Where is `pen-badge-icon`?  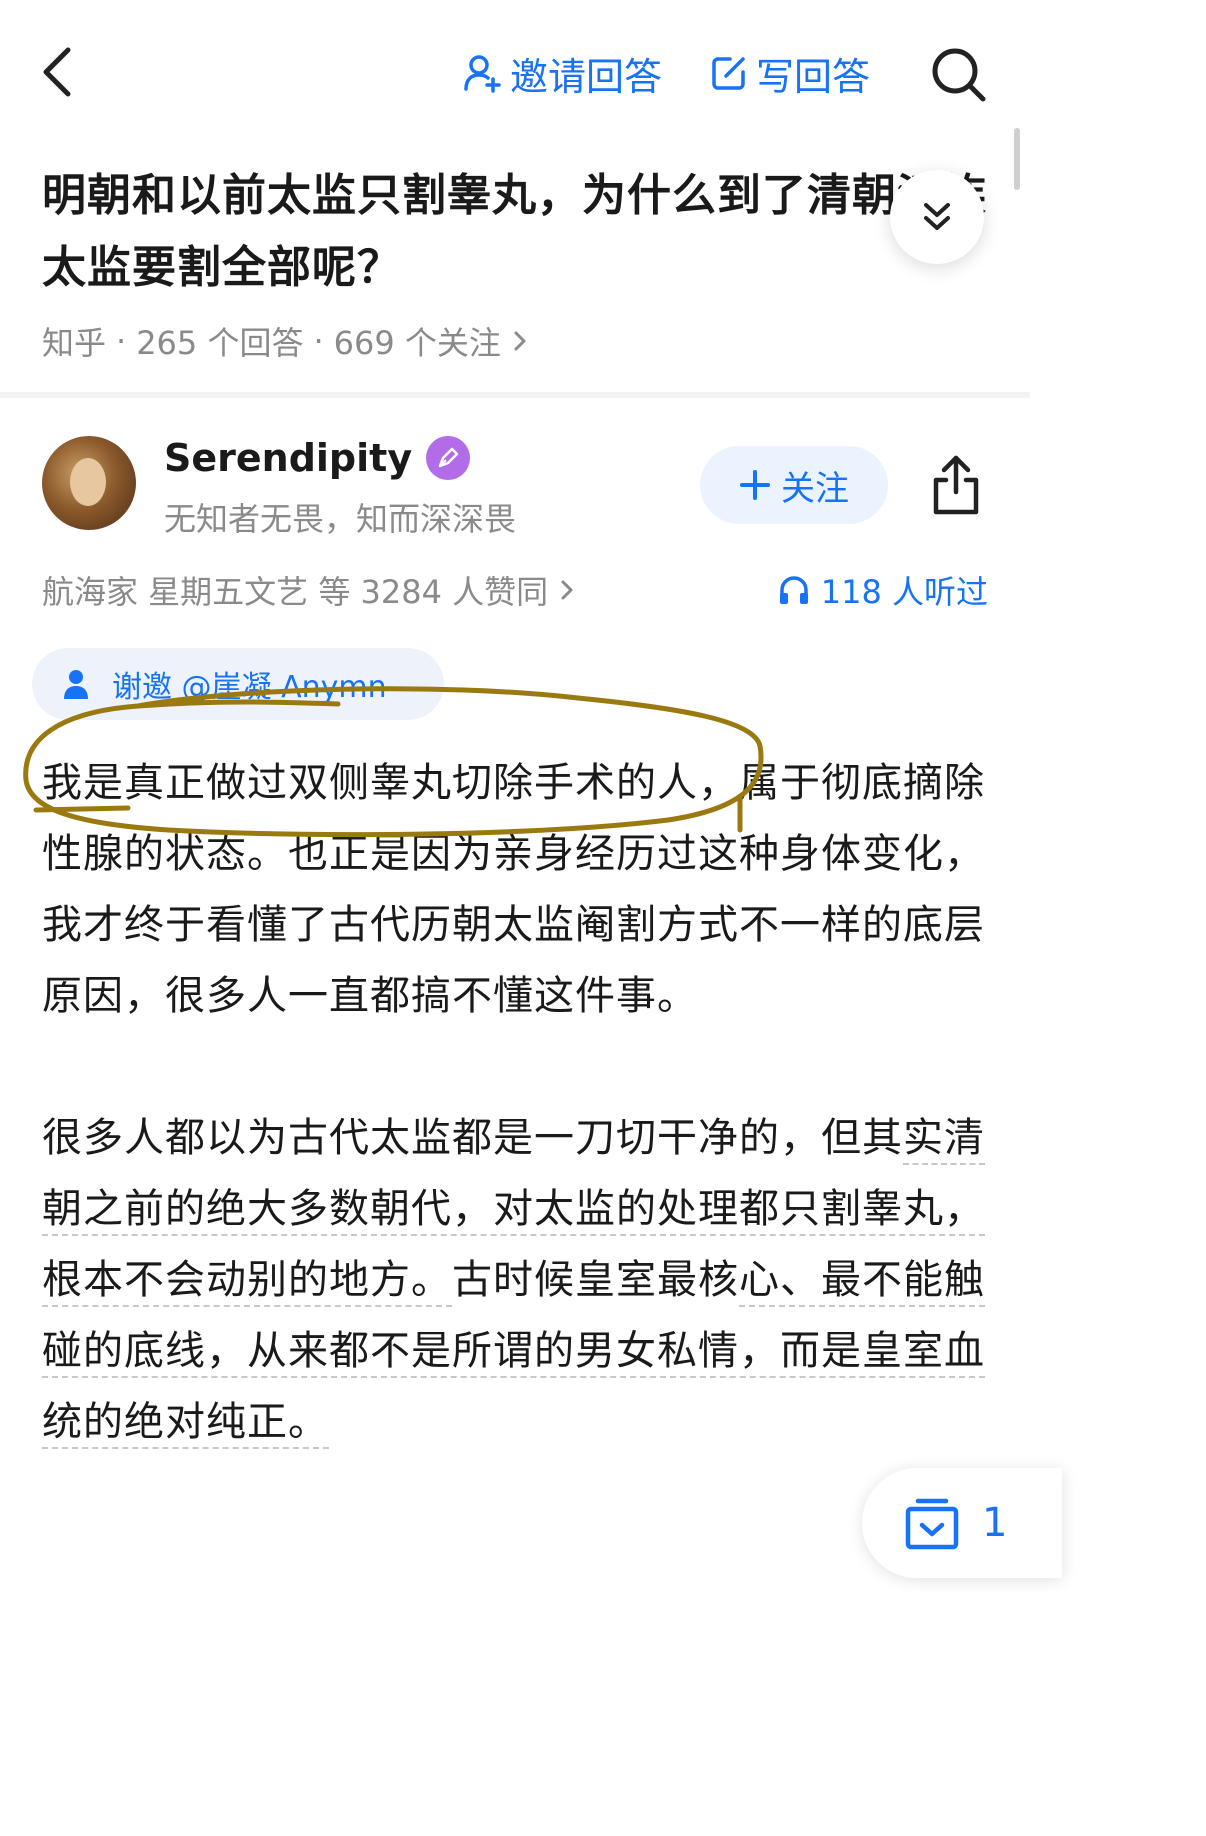 pen-badge-icon is located at coordinates (448, 458).